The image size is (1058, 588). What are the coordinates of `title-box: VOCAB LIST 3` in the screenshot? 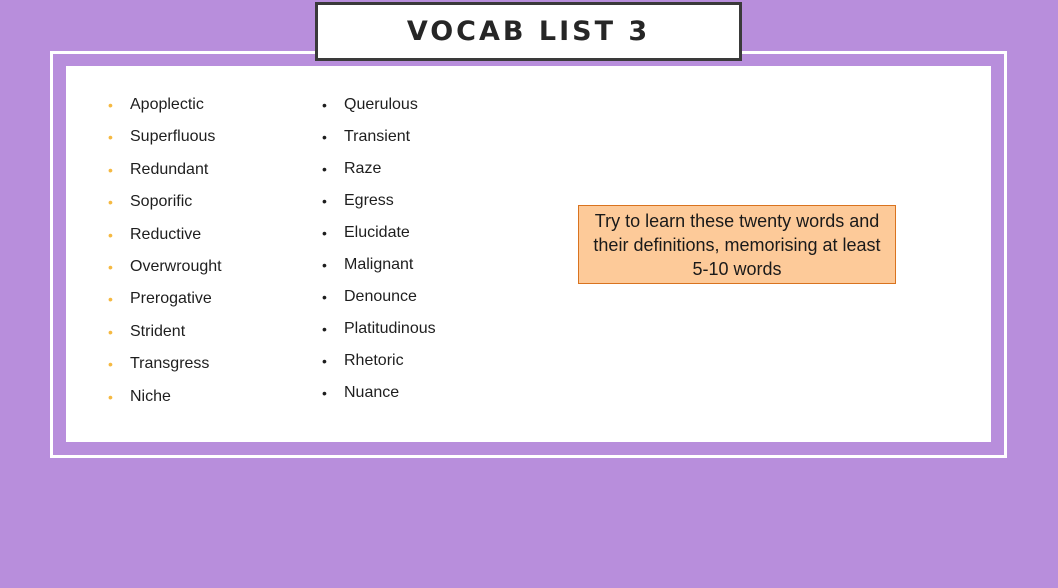 It's located at (528, 31).